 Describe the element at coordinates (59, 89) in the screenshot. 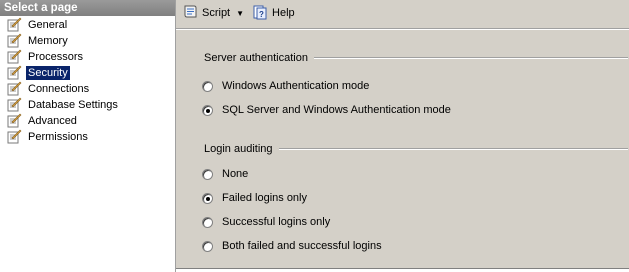

I see `page-label: Connections` at that location.